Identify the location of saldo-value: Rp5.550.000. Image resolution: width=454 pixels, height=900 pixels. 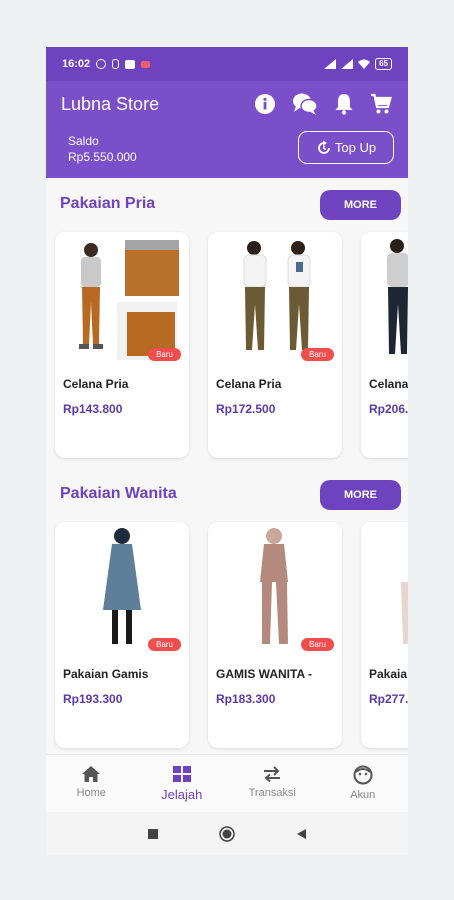
(102, 157).